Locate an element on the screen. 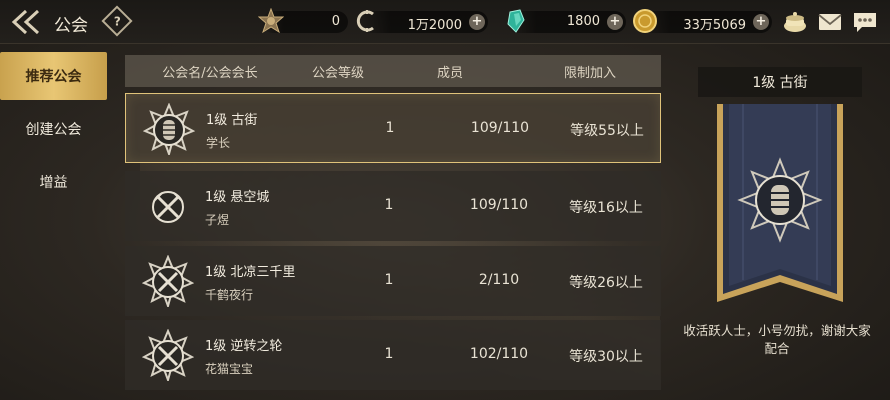  header-members: 成员 is located at coordinates (449, 73).